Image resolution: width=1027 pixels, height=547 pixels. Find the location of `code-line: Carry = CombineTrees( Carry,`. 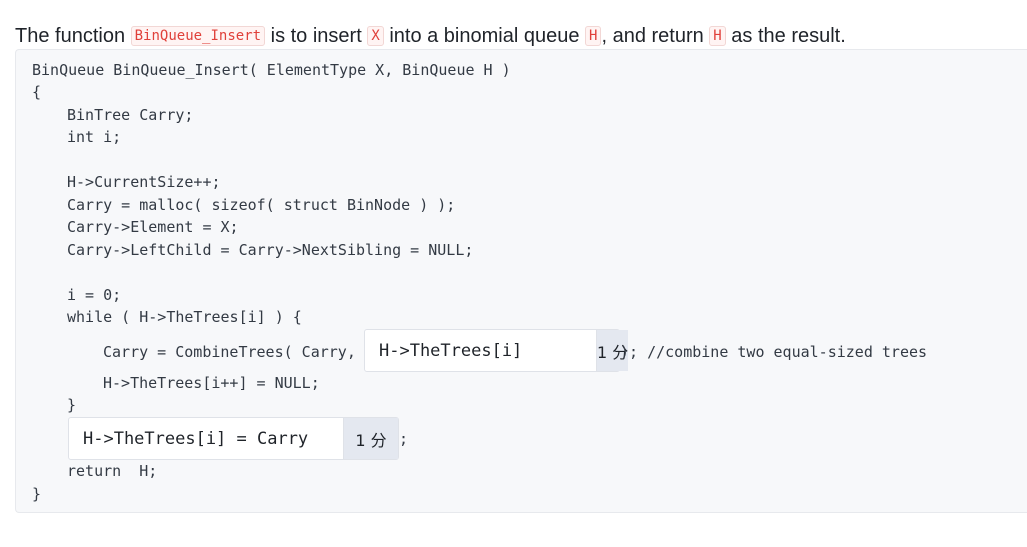

code-line: Carry = CombineTrees( Carry, is located at coordinates (229, 352).